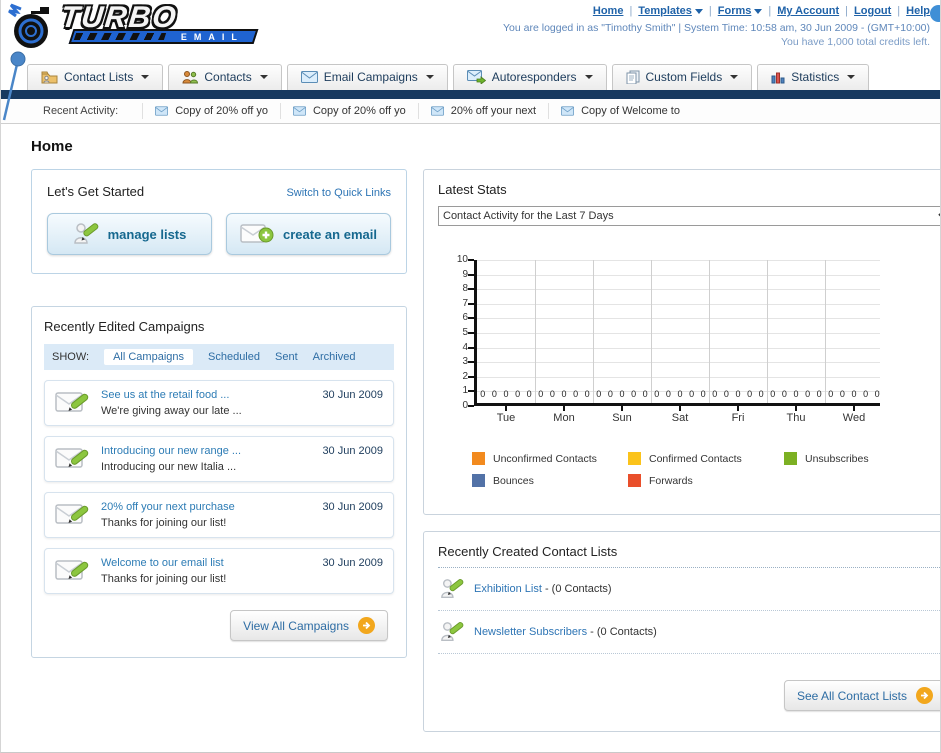 The width and height of the screenshot is (941, 753). Describe the element at coordinates (72, 570) in the screenshot. I see `envelope-pencil-icon` at that location.